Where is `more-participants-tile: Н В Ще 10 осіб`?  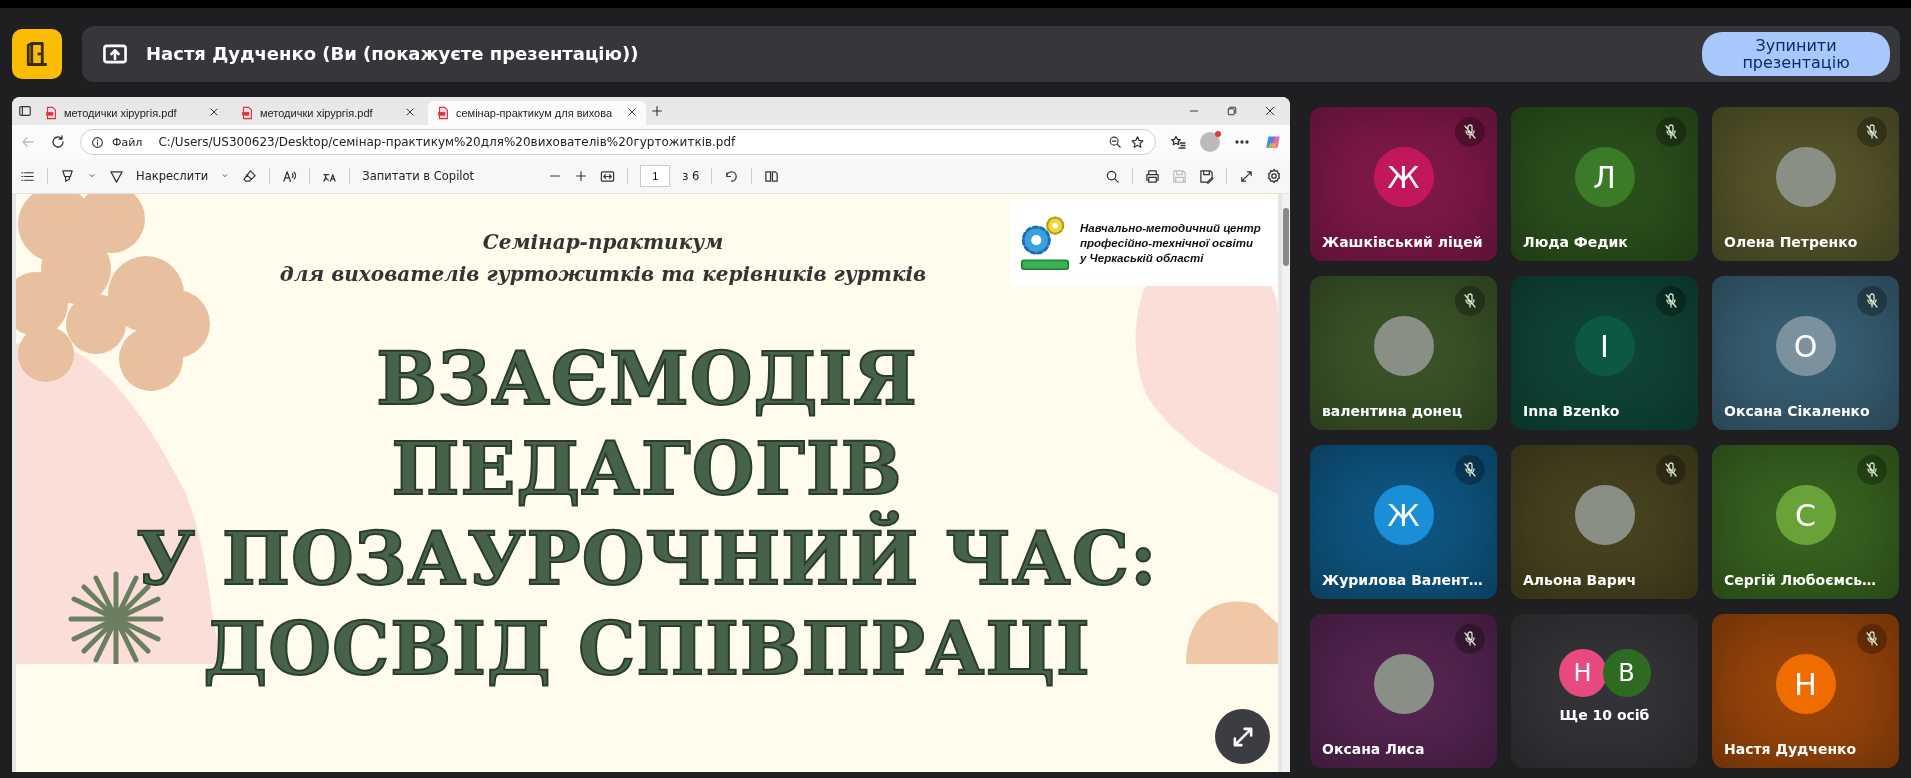 more-participants-tile: Н В Ще 10 осіб is located at coordinates (1604, 691).